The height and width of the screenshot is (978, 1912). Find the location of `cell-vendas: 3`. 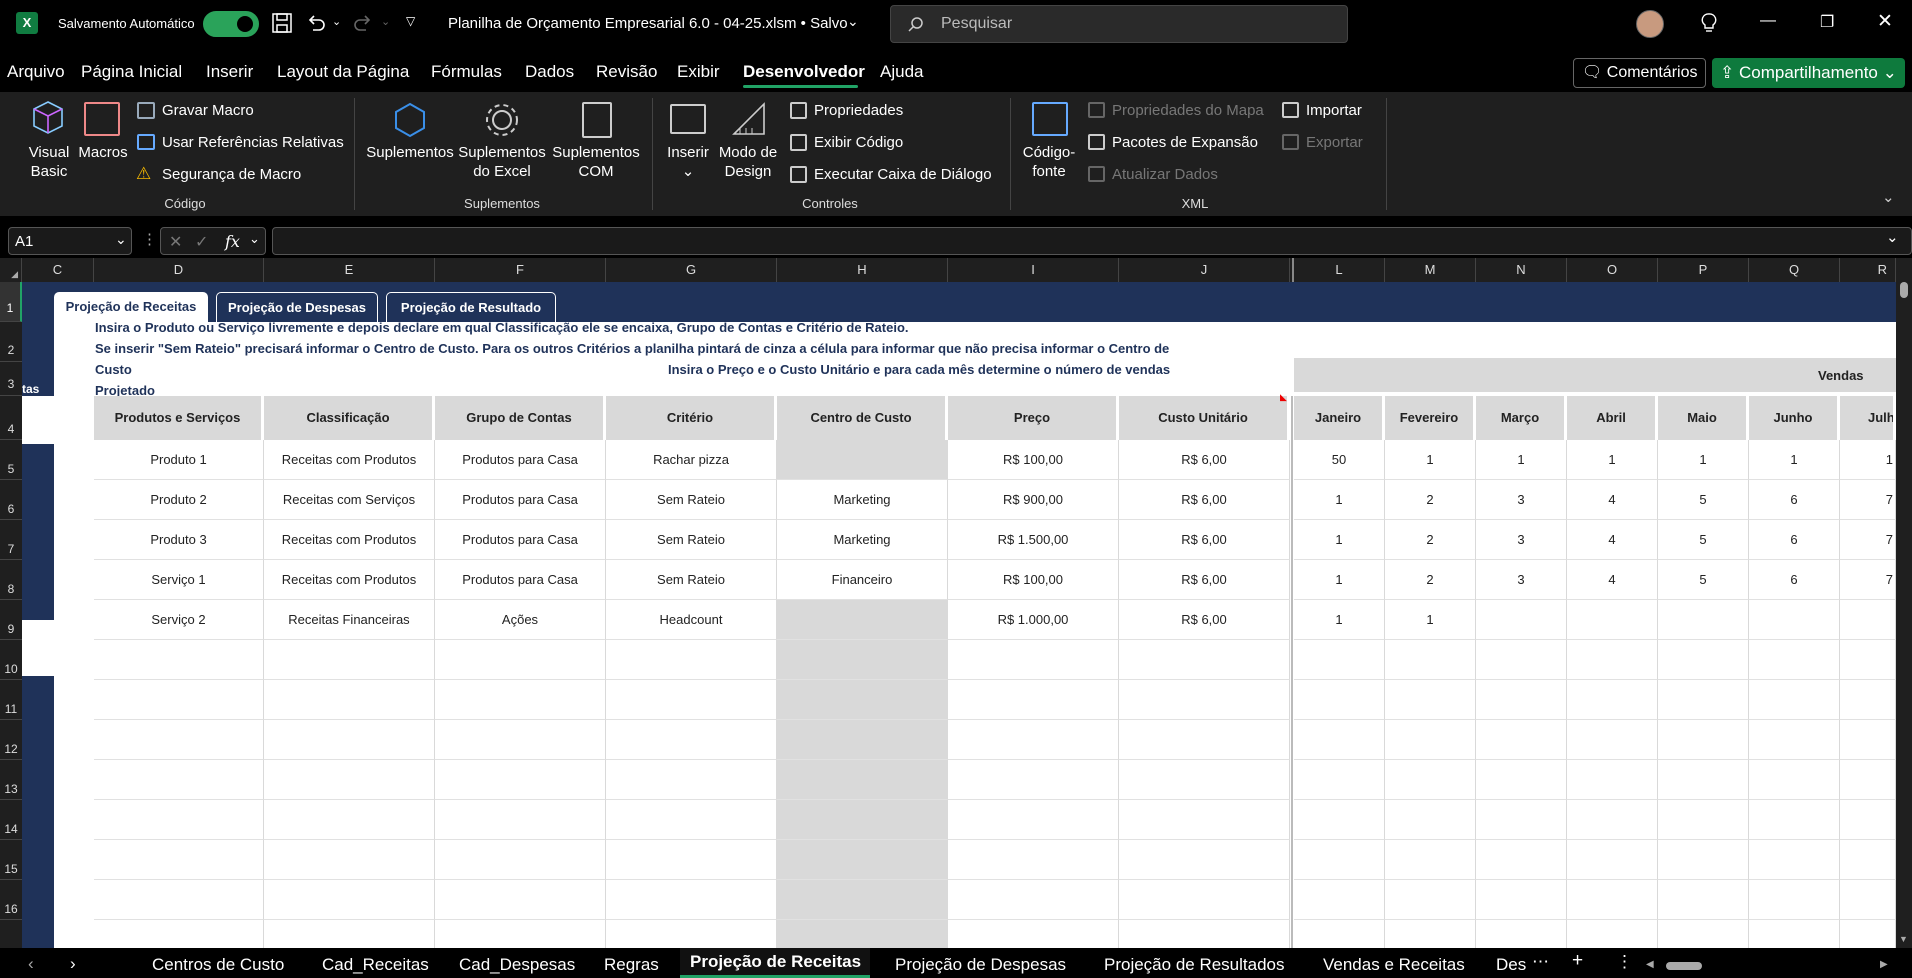

cell-vendas: 3 is located at coordinates (1521, 580).